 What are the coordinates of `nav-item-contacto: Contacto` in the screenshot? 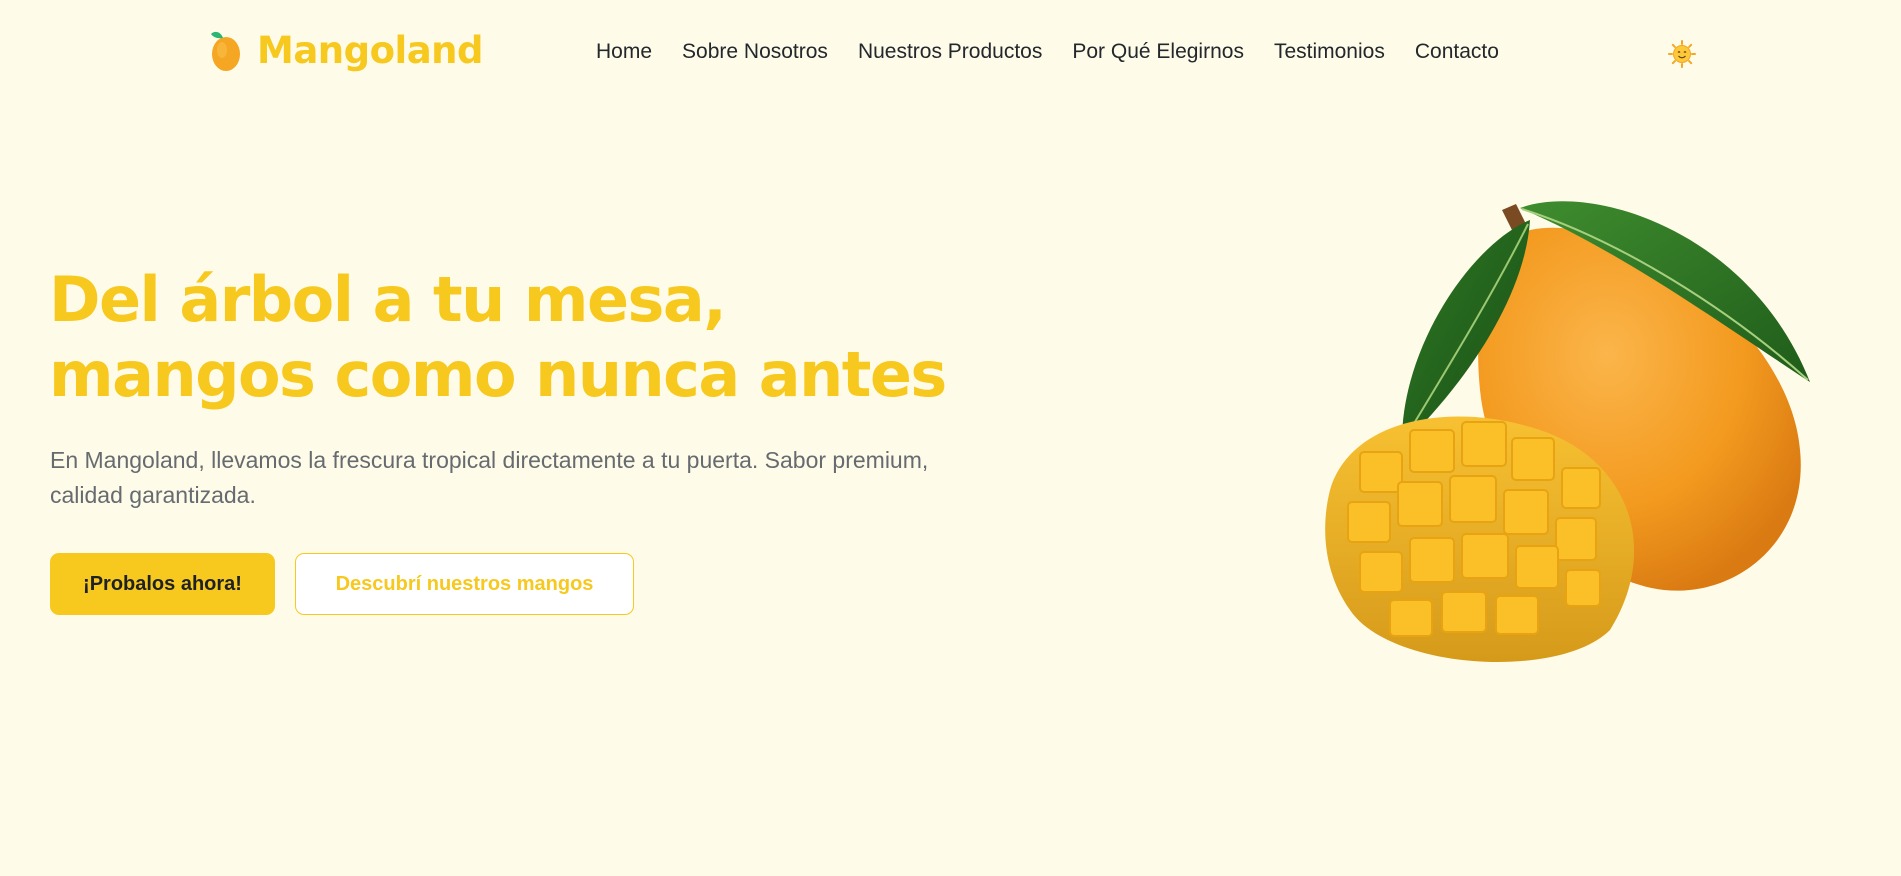 It's located at (1457, 52).